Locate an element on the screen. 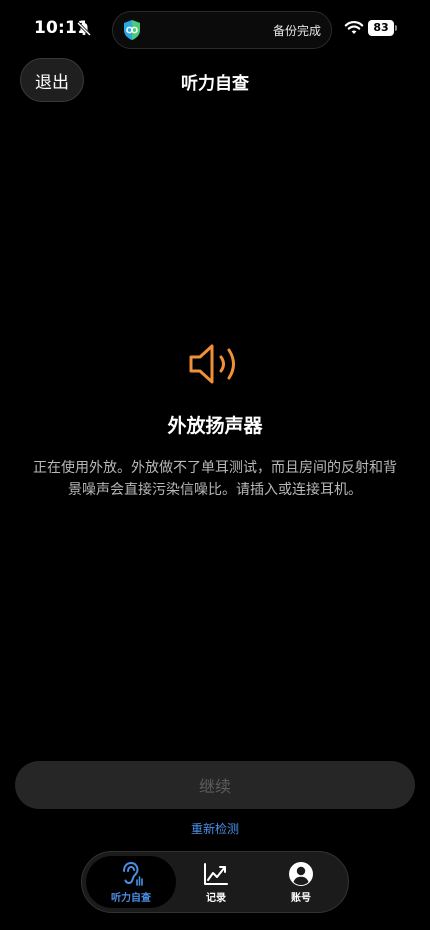  ear-icon is located at coordinates (133, 873).